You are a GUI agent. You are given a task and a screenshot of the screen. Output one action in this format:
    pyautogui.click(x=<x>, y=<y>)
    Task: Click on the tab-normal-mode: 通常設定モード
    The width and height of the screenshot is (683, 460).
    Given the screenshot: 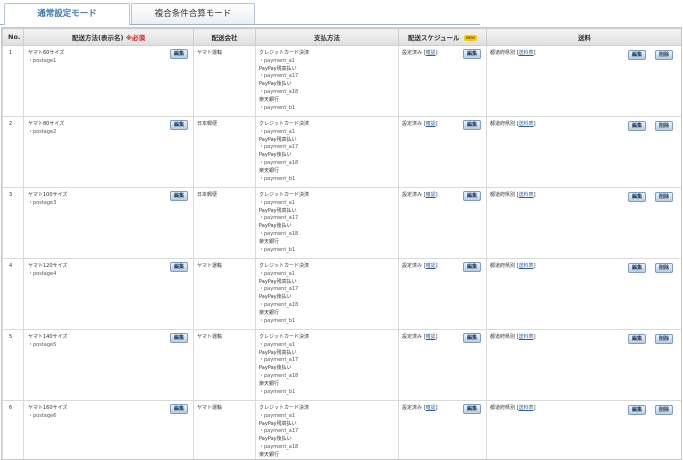 What is the action you would take?
    pyautogui.click(x=67, y=14)
    